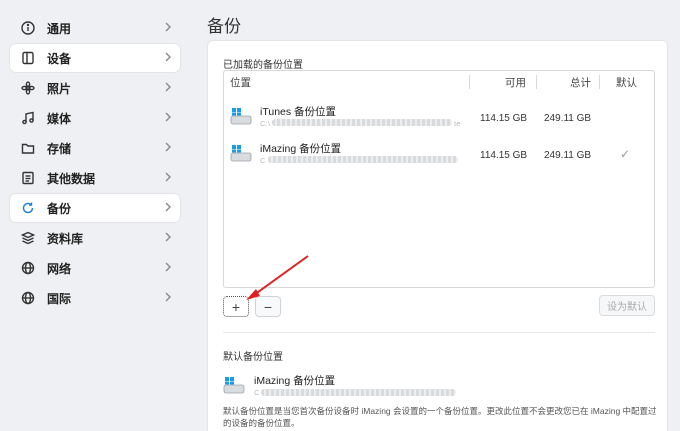  What do you see at coordinates (28, 238) in the screenshot?
I see `library-icon` at bounding box center [28, 238].